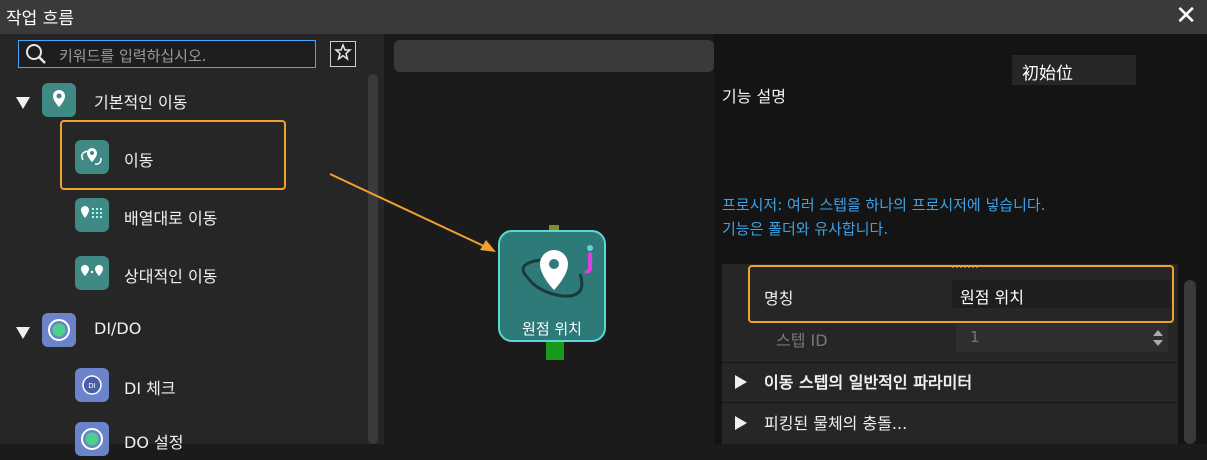 Image resolution: width=1207 pixels, height=460 pixels. Describe the element at coordinates (1074, 70) in the screenshot. I see `preset-dropdown: 初始位` at that location.